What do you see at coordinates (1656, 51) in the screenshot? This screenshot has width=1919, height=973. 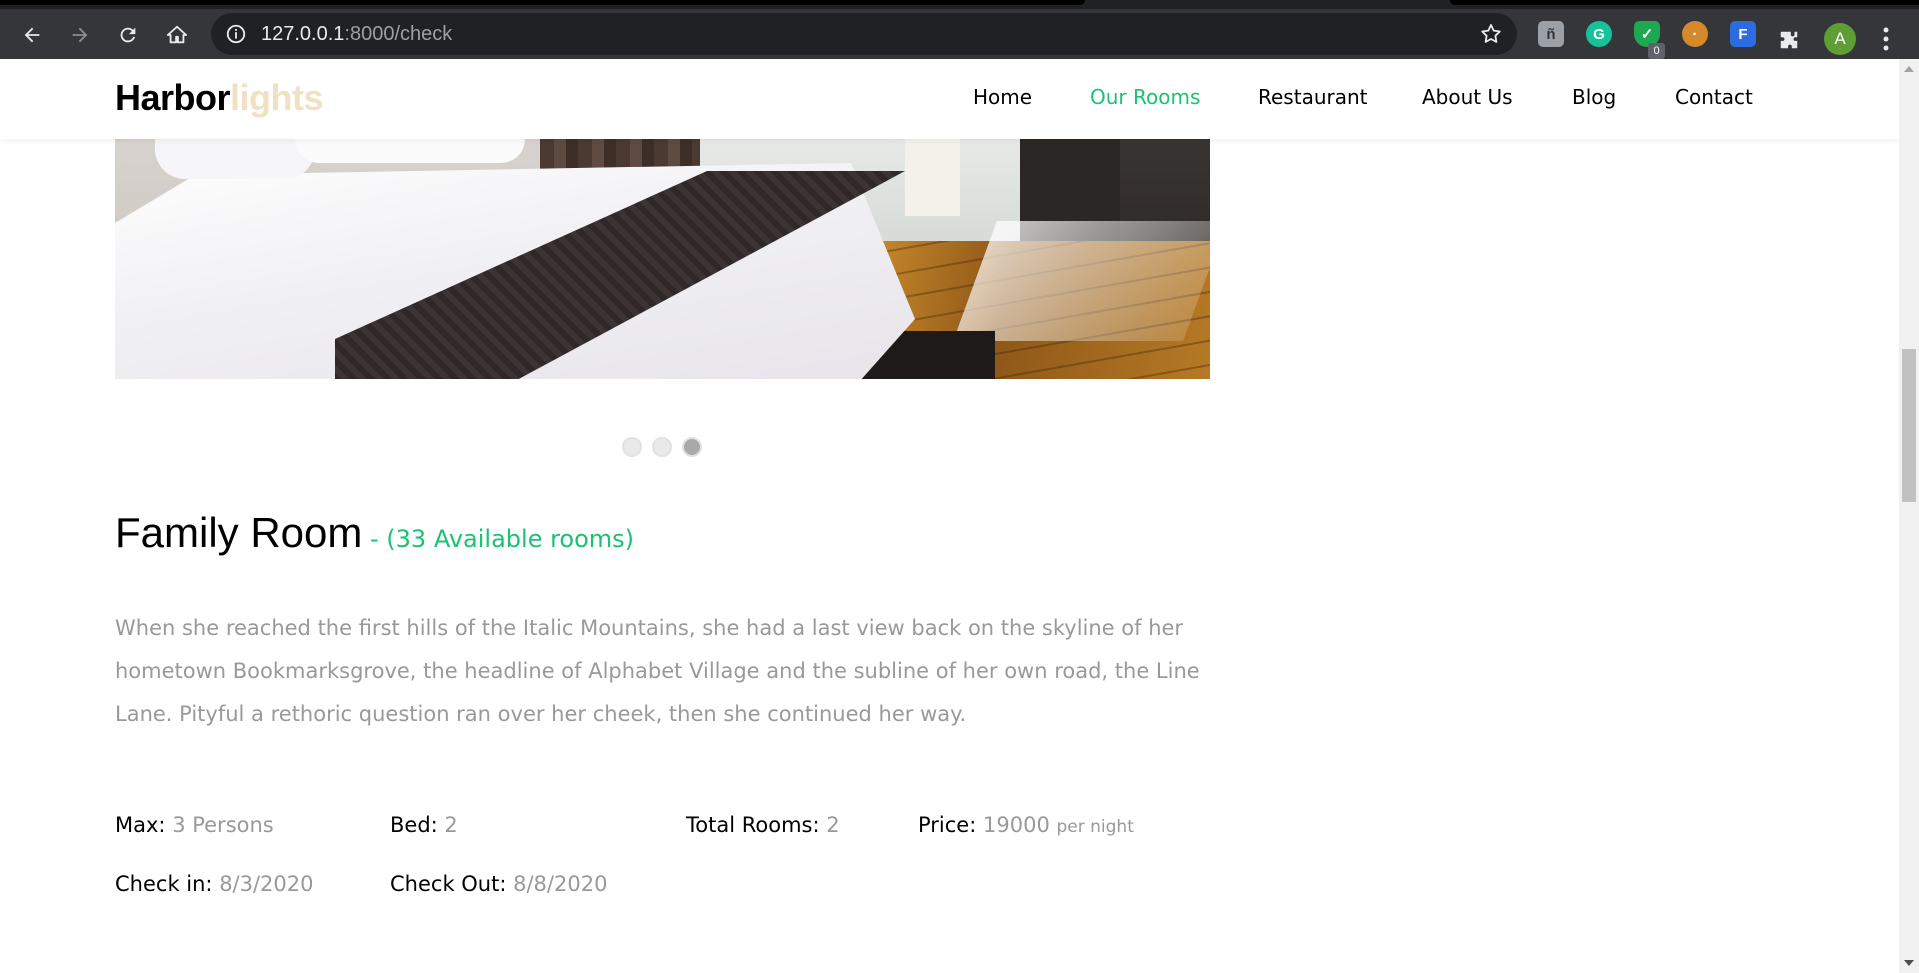 I see `extension-badge: 0` at bounding box center [1656, 51].